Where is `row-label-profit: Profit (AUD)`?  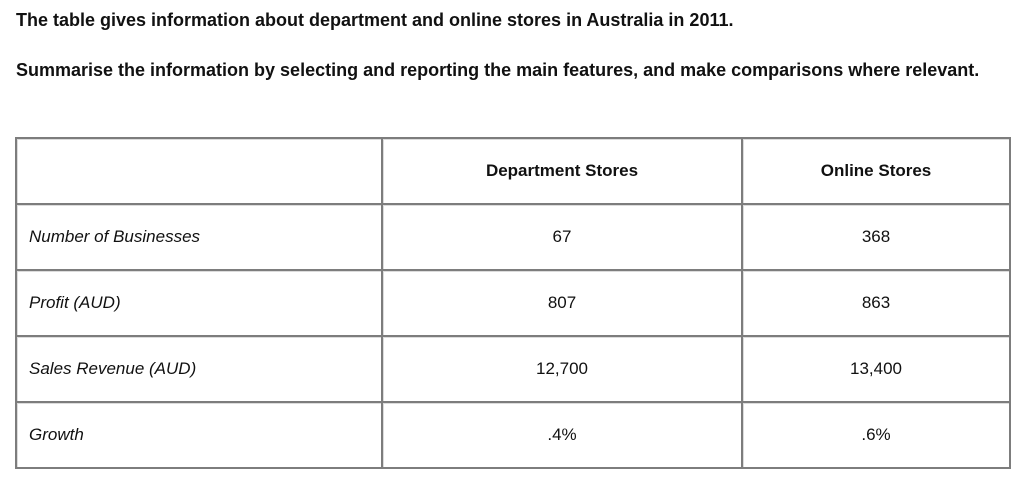
row-label-profit: Profit (AUD) is located at coordinates (199, 303).